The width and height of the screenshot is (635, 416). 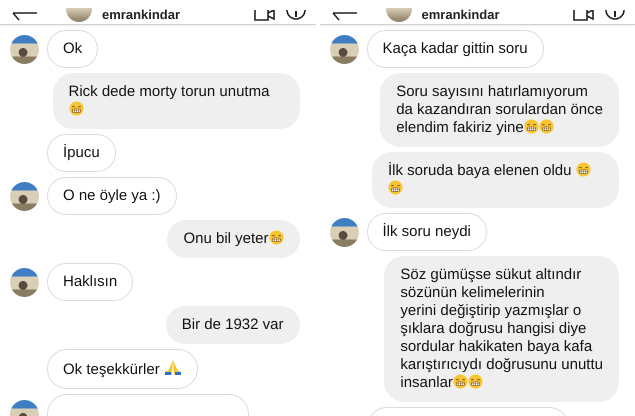 I want to click on message-bubble: O ne öyle ya :), so click(x=112, y=196).